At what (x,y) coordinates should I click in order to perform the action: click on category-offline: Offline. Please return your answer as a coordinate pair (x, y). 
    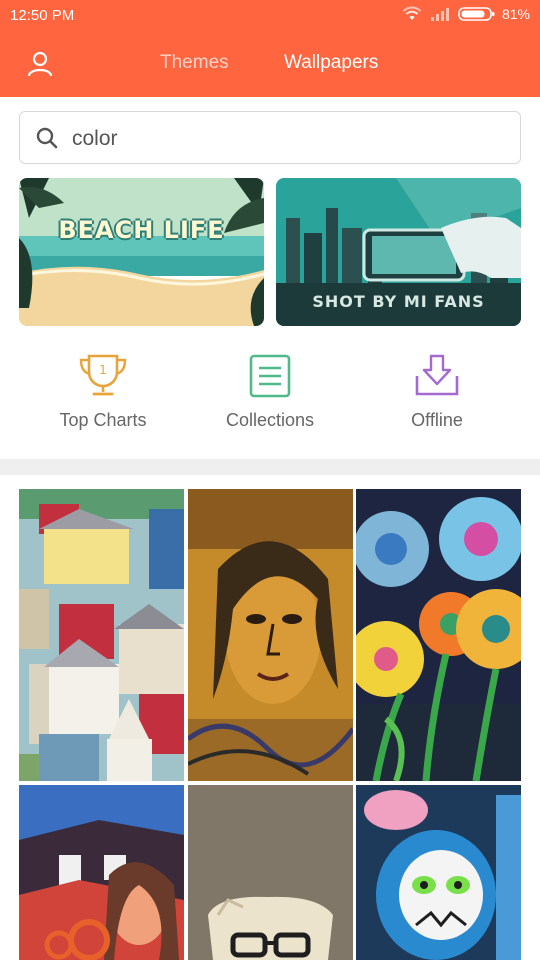
    Looking at the image, I should click on (437, 397).